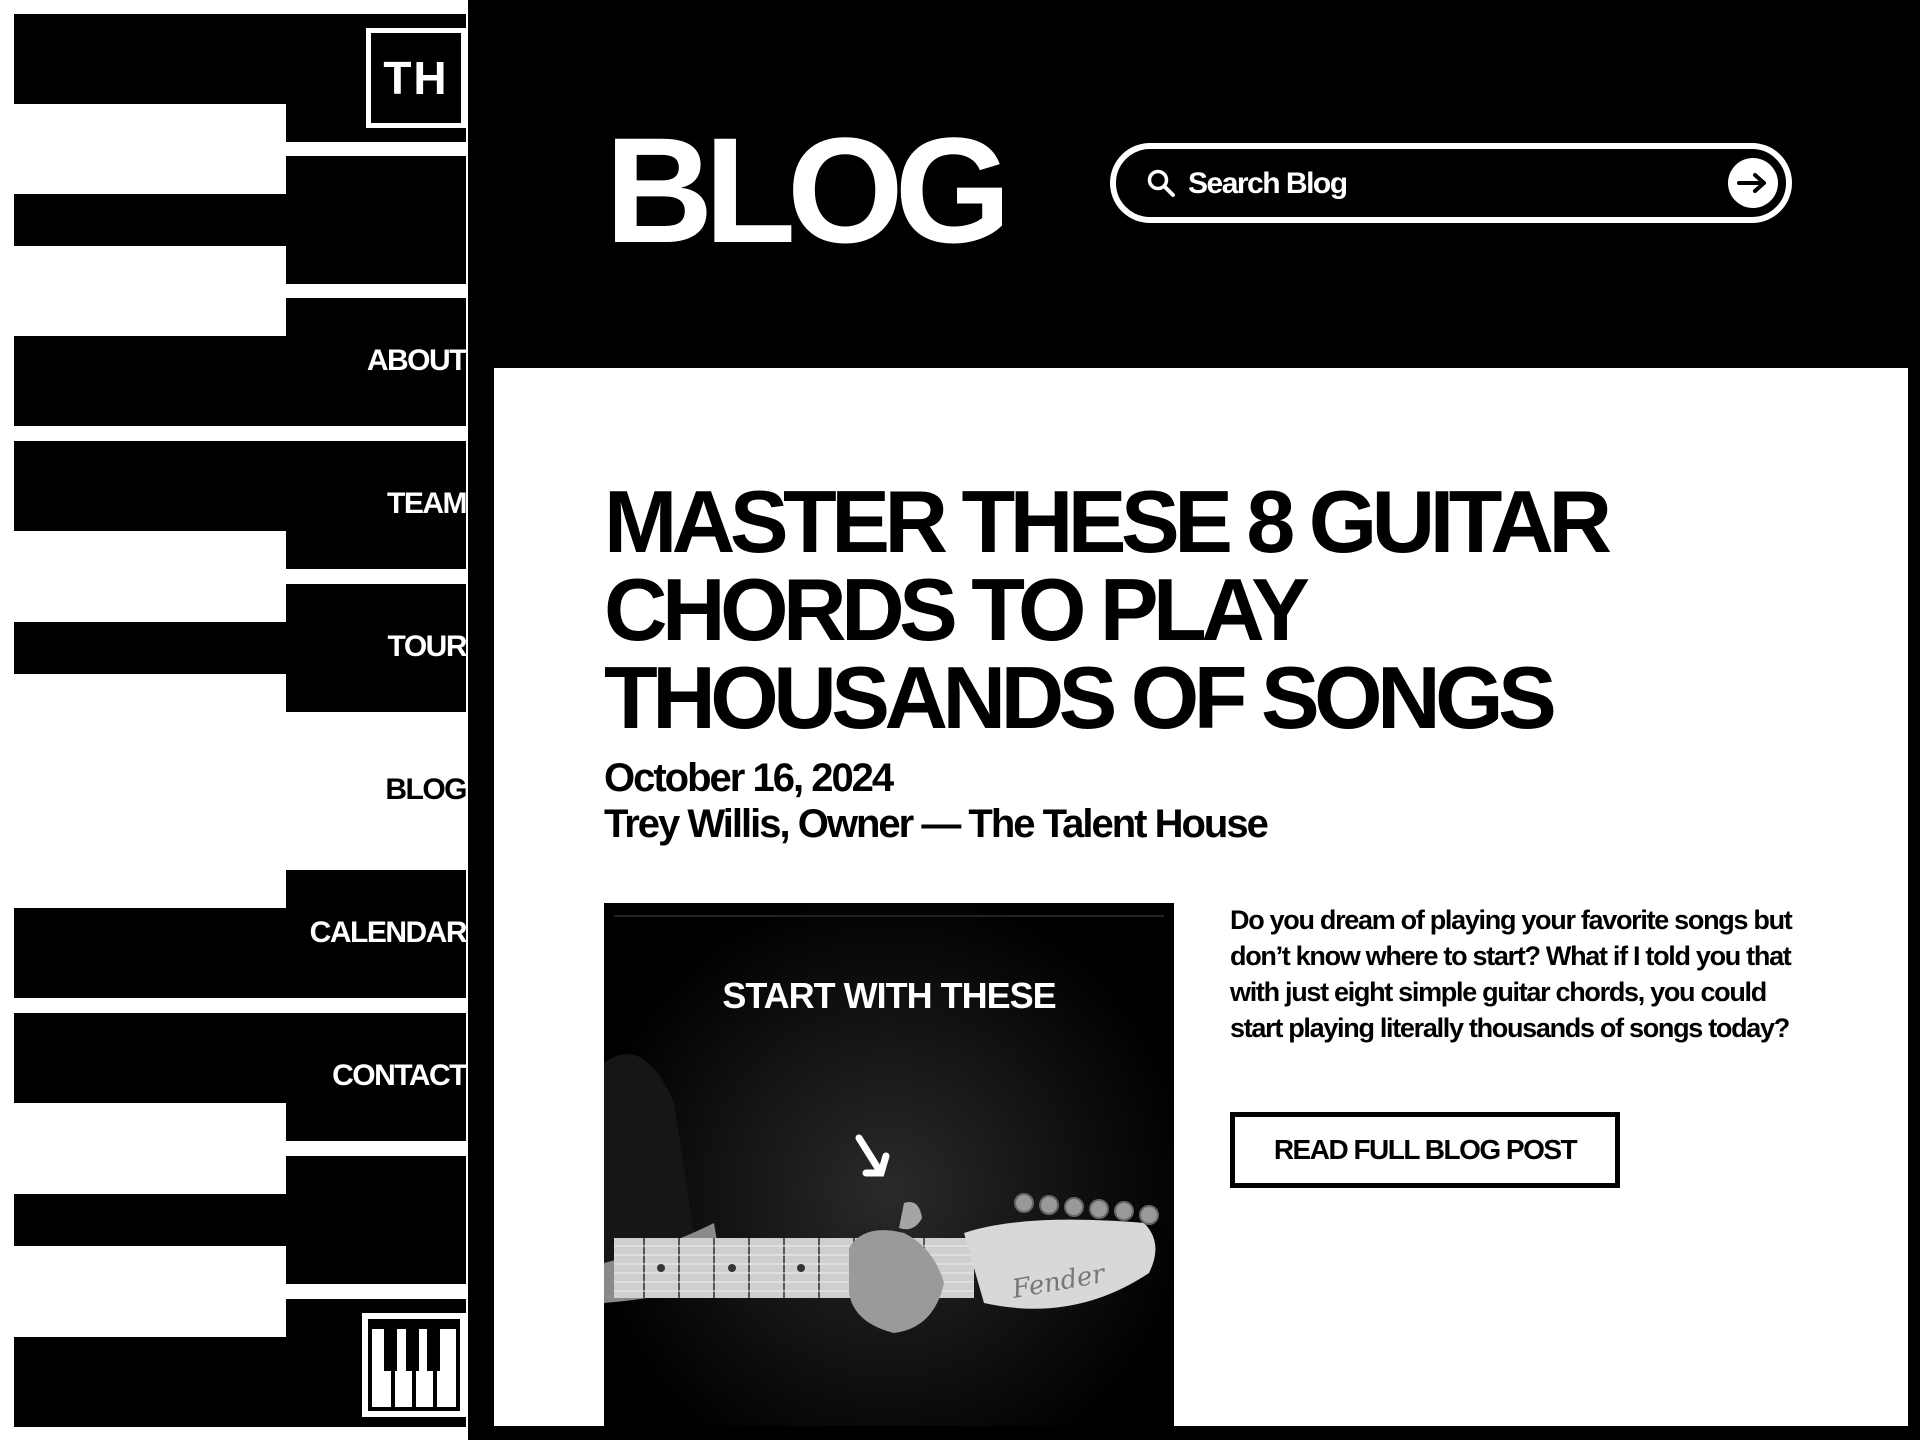 The image size is (1920, 1440). What do you see at coordinates (417, 360) in the screenshot?
I see `sidebar-item-label: ABOUT` at bounding box center [417, 360].